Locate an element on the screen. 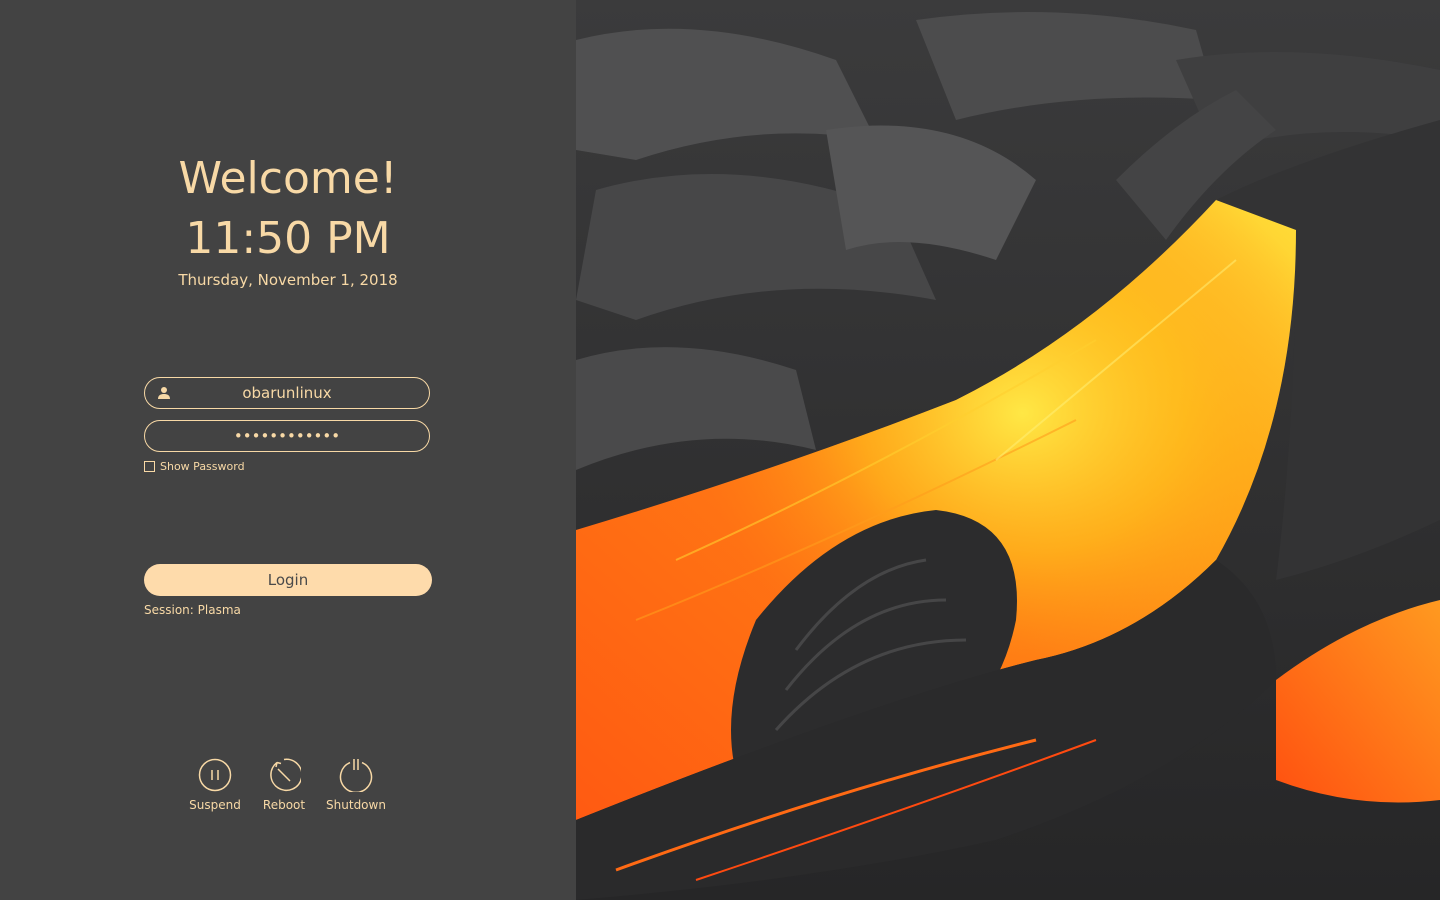 Image resolution: width=1440 pixels, height=900 pixels. password-field is located at coordinates (287, 436).